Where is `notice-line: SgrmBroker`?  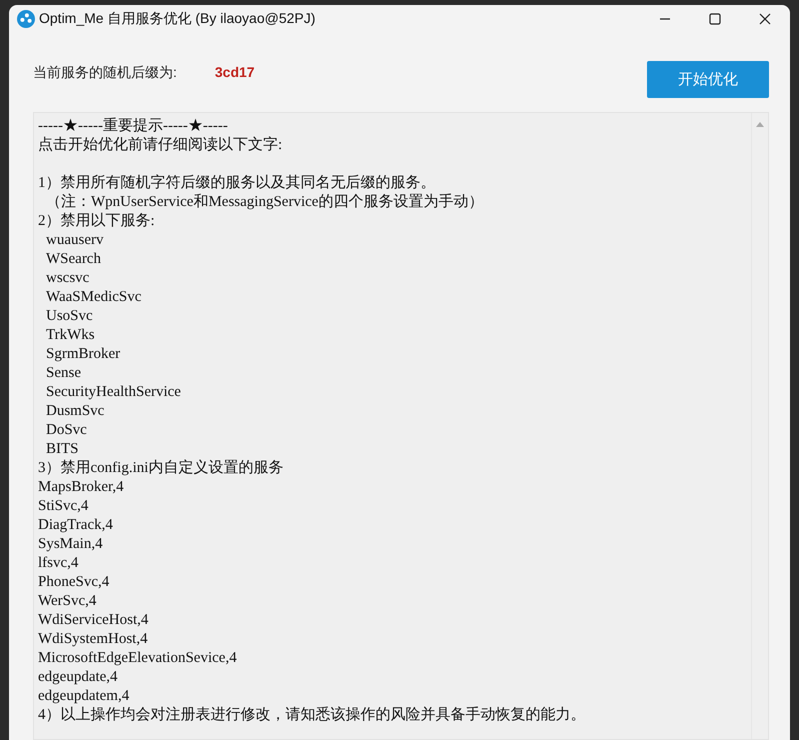 notice-line: SgrmBroker is located at coordinates (83, 354).